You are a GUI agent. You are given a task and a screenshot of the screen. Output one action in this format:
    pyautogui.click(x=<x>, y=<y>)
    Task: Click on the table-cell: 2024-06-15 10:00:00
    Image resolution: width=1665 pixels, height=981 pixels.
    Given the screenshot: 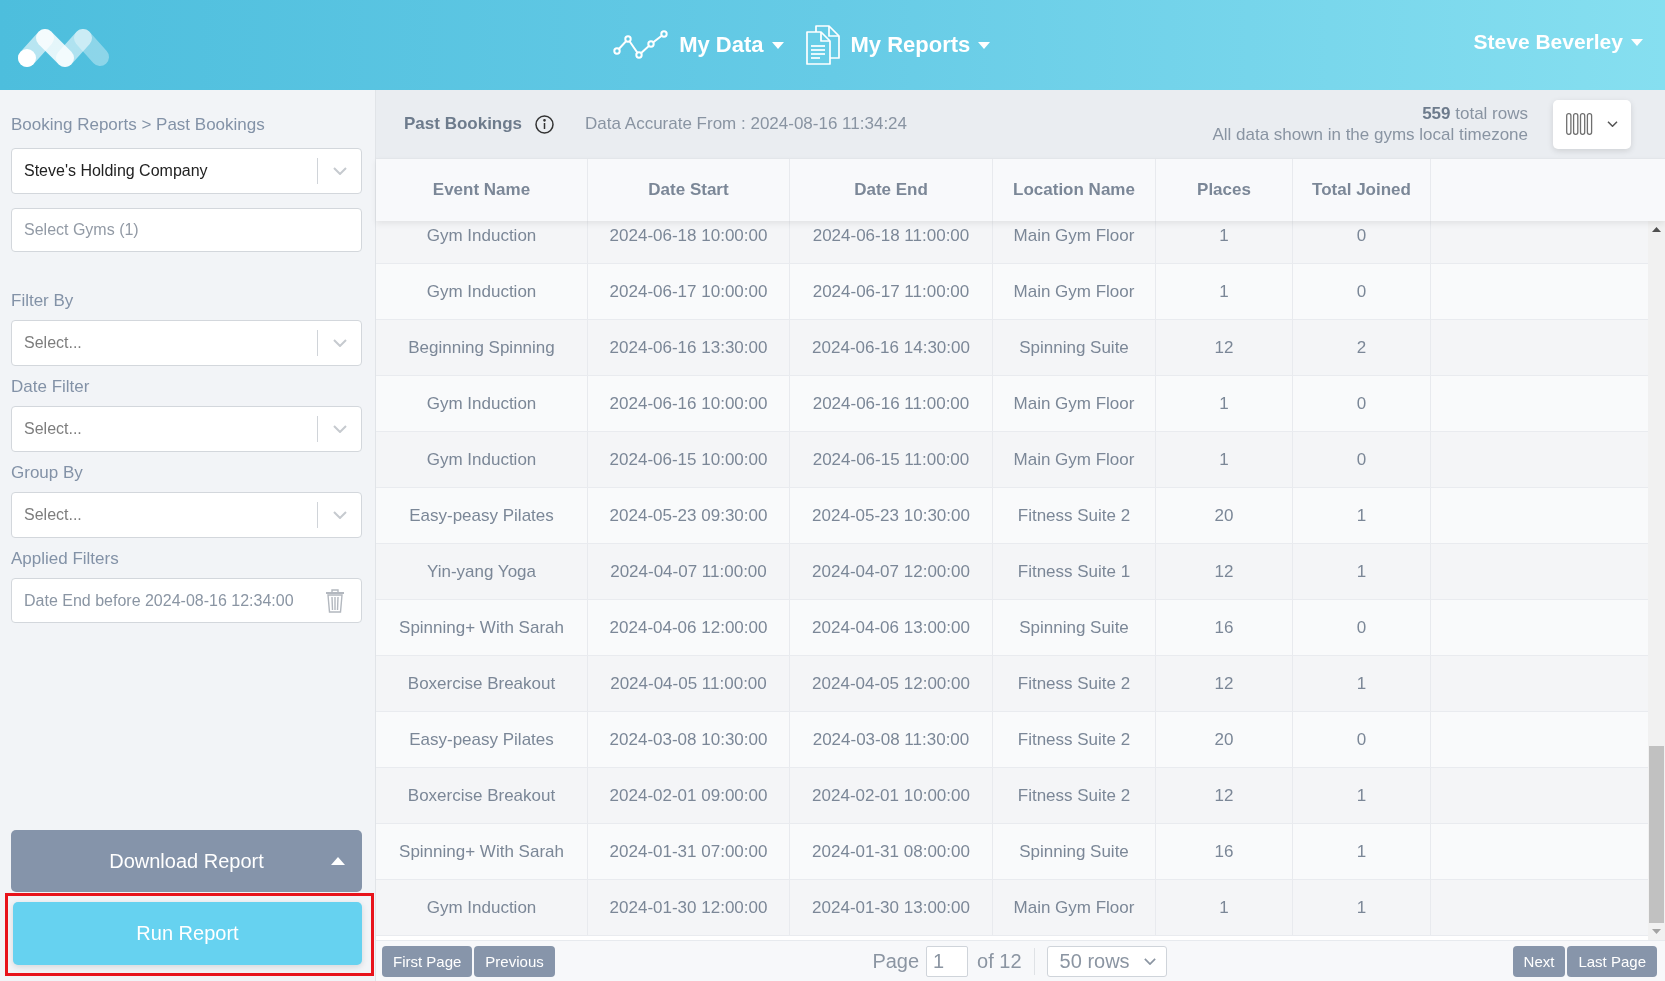 What is the action you would take?
    pyautogui.click(x=689, y=459)
    